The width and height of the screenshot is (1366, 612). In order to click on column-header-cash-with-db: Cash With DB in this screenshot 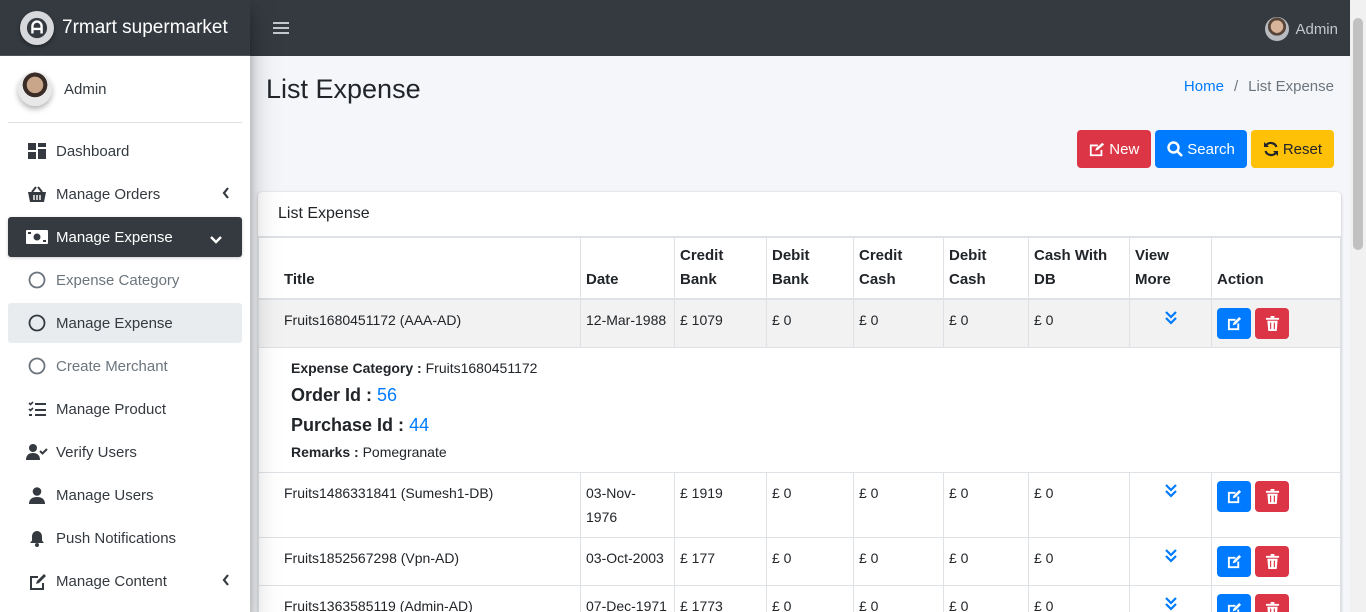, I will do `click(1079, 268)`.